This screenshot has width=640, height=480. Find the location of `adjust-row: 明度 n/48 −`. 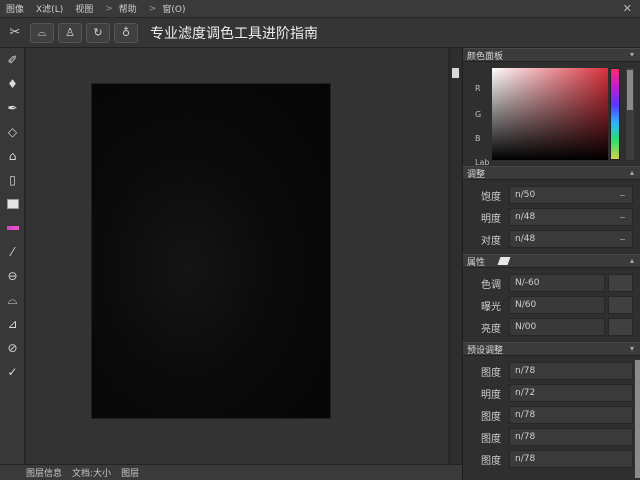

adjust-row: 明度 n/48 − is located at coordinates (551, 217).